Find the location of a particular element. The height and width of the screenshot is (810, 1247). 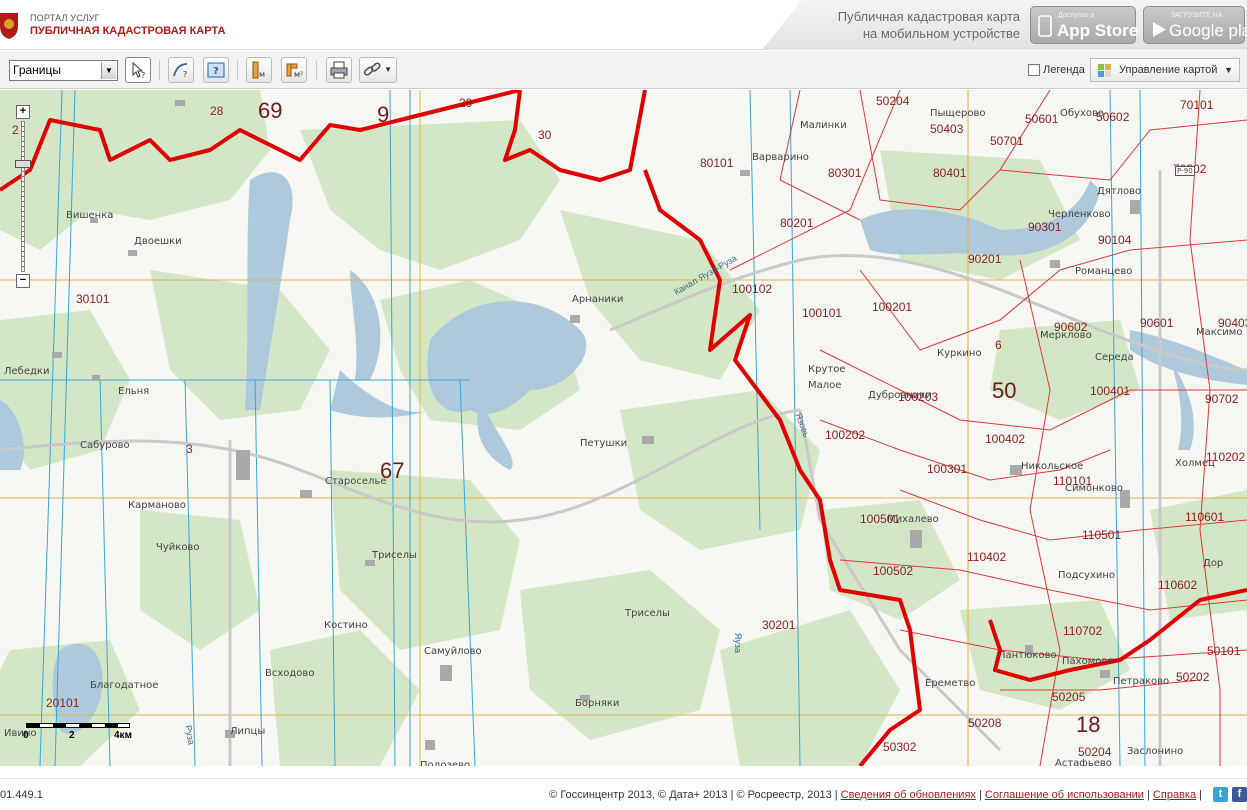

settlement-label: Малинки is located at coordinates (823, 125).